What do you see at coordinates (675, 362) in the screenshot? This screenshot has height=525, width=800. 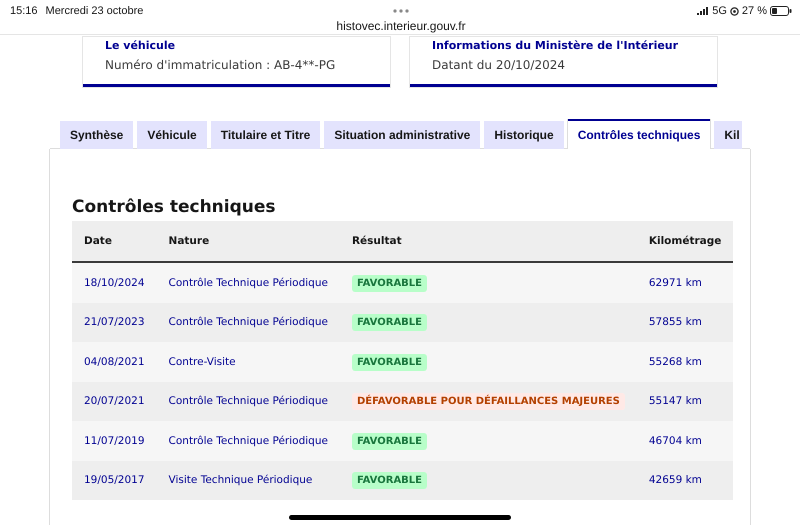 I see `mileage-text: 55268 km` at bounding box center [675, 362].